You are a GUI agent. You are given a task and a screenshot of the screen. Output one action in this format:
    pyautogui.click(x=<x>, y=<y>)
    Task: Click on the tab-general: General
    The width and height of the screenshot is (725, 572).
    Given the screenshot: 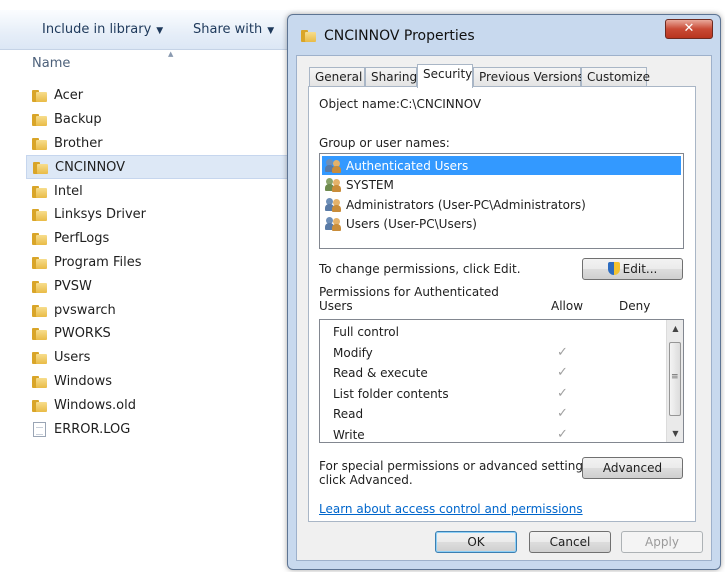 What is the action you would take?
    pyautogui.click(x=337, y=77)
    